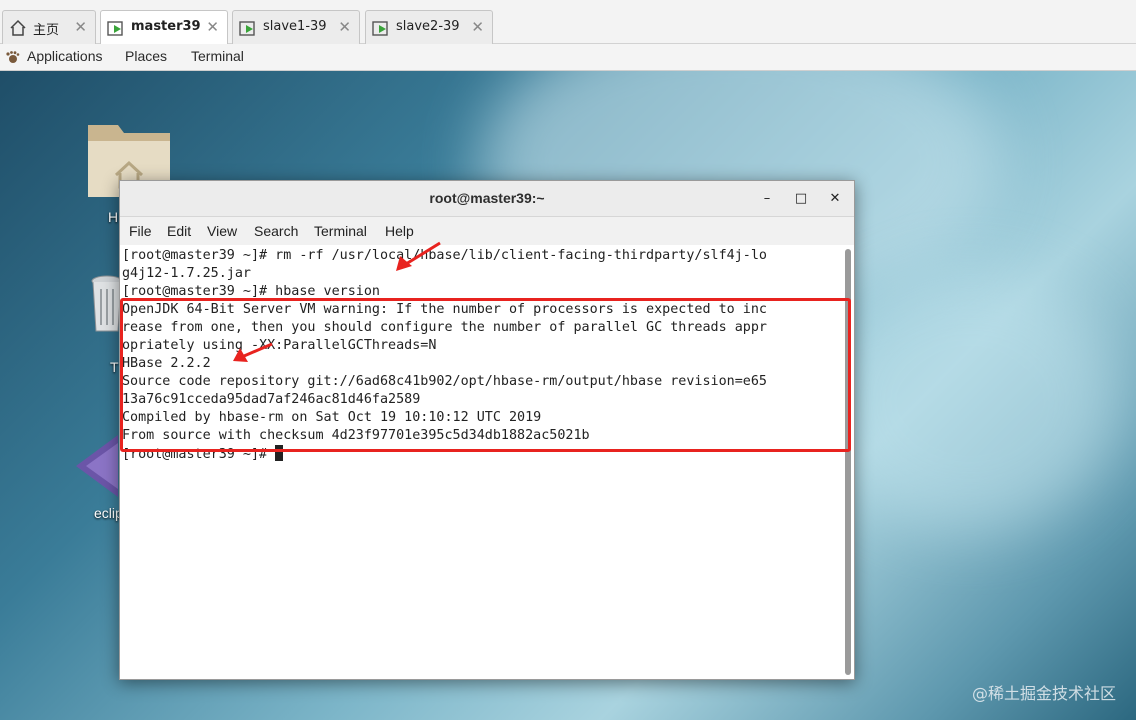 The height and width of the screenshot is (720, 1136). What do you see at coordinates (276, 231) in the screenshot?
I see `menu-search: Search` at bounding box center [276, 231].